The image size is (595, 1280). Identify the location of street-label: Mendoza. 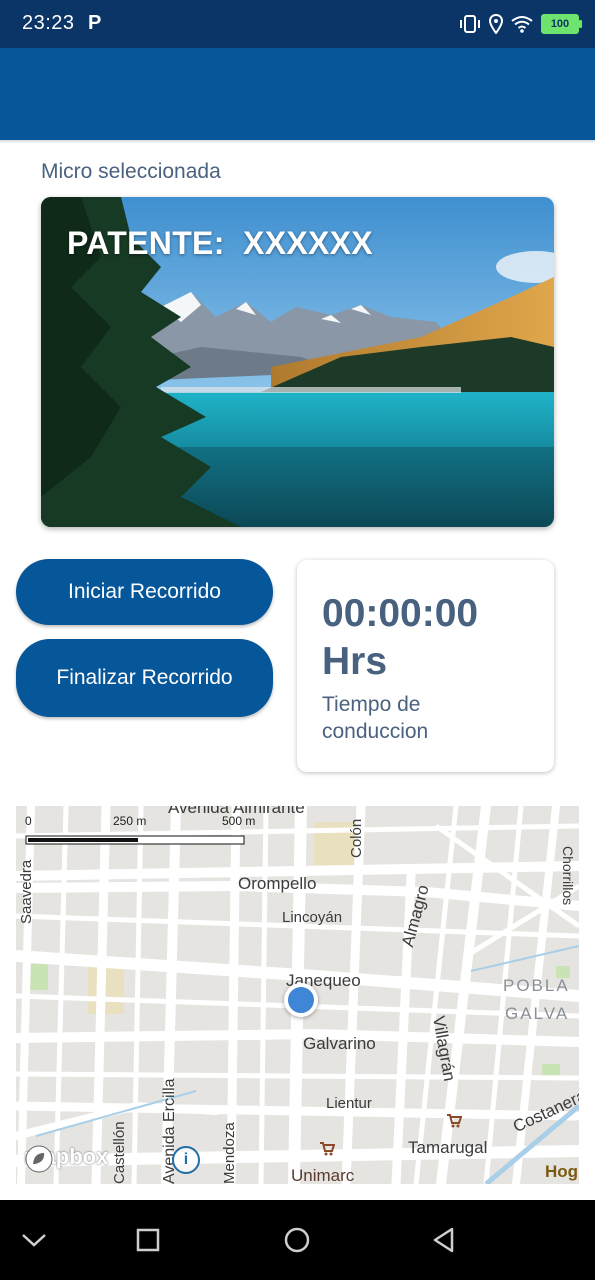
(229, 1153).